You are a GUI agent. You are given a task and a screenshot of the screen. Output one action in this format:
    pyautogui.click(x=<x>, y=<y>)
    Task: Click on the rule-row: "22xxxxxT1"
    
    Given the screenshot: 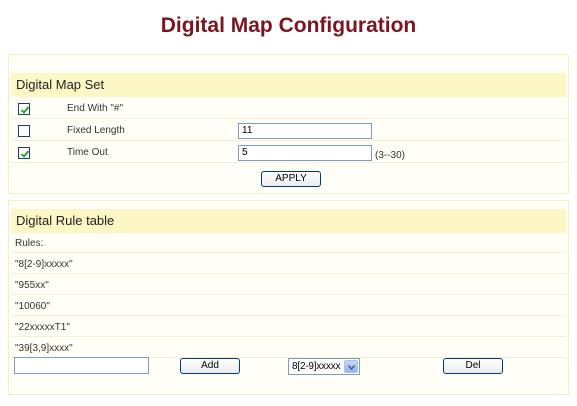 What is the action you would take?
    pyautogui.click(x=288, y=327)
    